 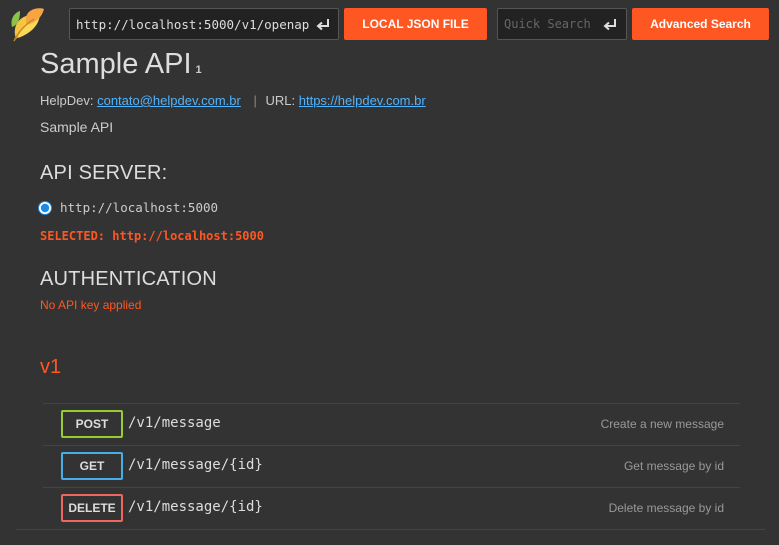 I want to click on selected-server-url: http://localhost:5000, so click(x=188, y=236).